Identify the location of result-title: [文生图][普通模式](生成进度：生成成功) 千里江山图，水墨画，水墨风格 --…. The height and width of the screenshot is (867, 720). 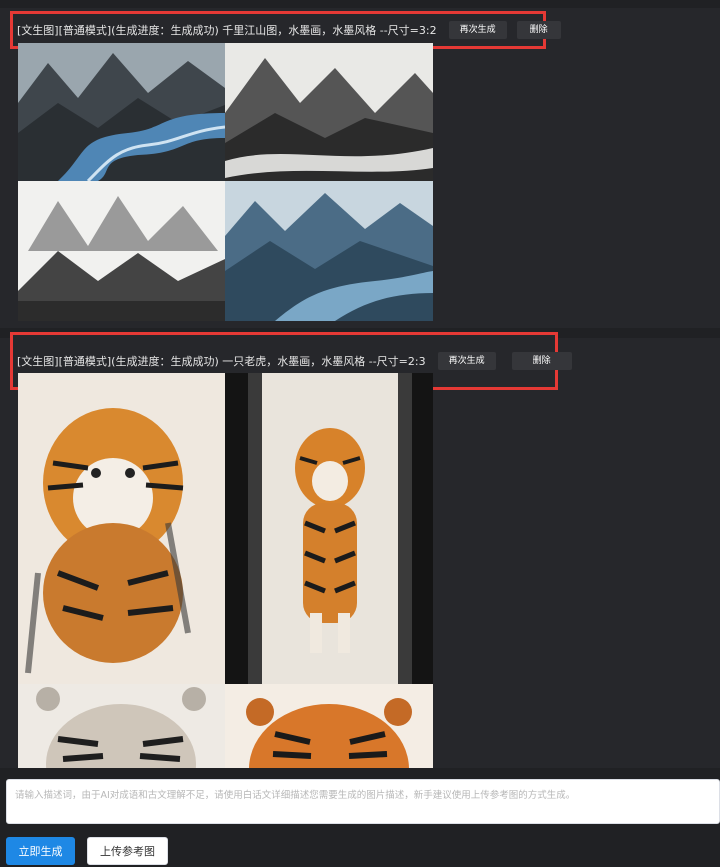
(227, 30).